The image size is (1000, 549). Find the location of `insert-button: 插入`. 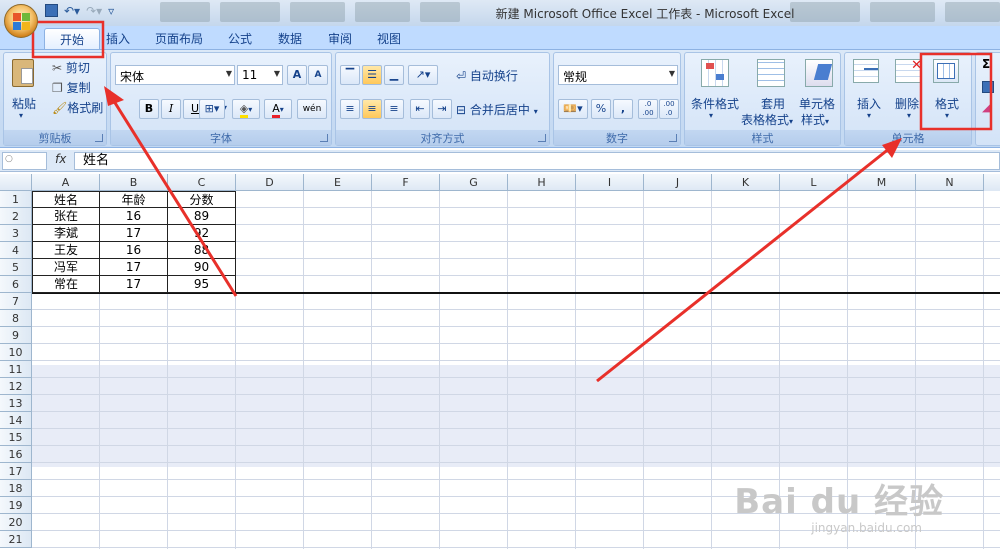

insert-button: 插入 is located at coordinates (869, 103).